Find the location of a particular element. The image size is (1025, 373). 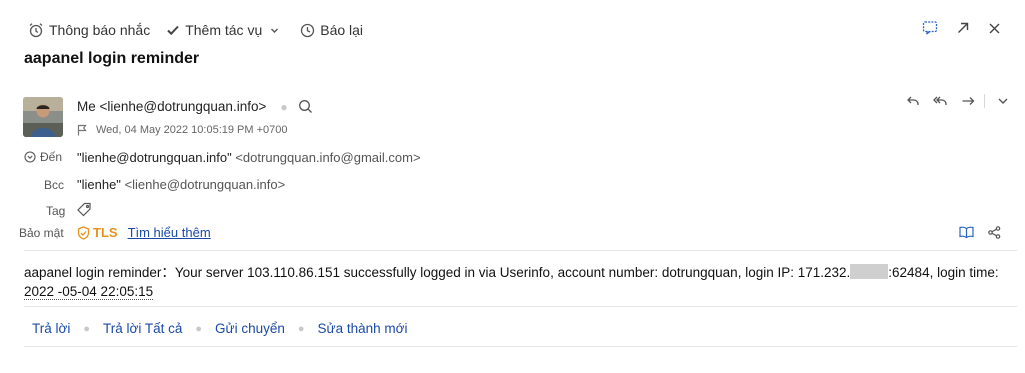

login-time: 2022 -05-04 22:05:15 is located at coordinates (89, 292).